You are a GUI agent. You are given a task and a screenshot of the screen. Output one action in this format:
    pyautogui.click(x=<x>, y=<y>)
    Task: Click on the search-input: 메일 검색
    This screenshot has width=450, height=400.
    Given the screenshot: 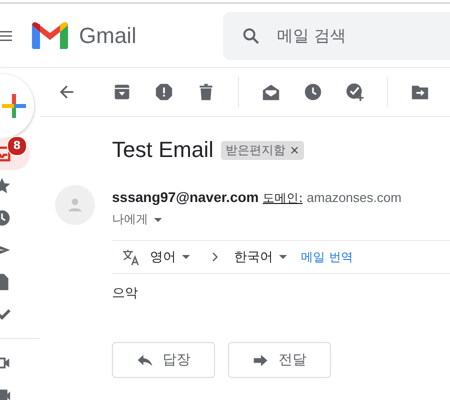 What is the action you would take?
    pyautogui.click(x=352, y=35)
    